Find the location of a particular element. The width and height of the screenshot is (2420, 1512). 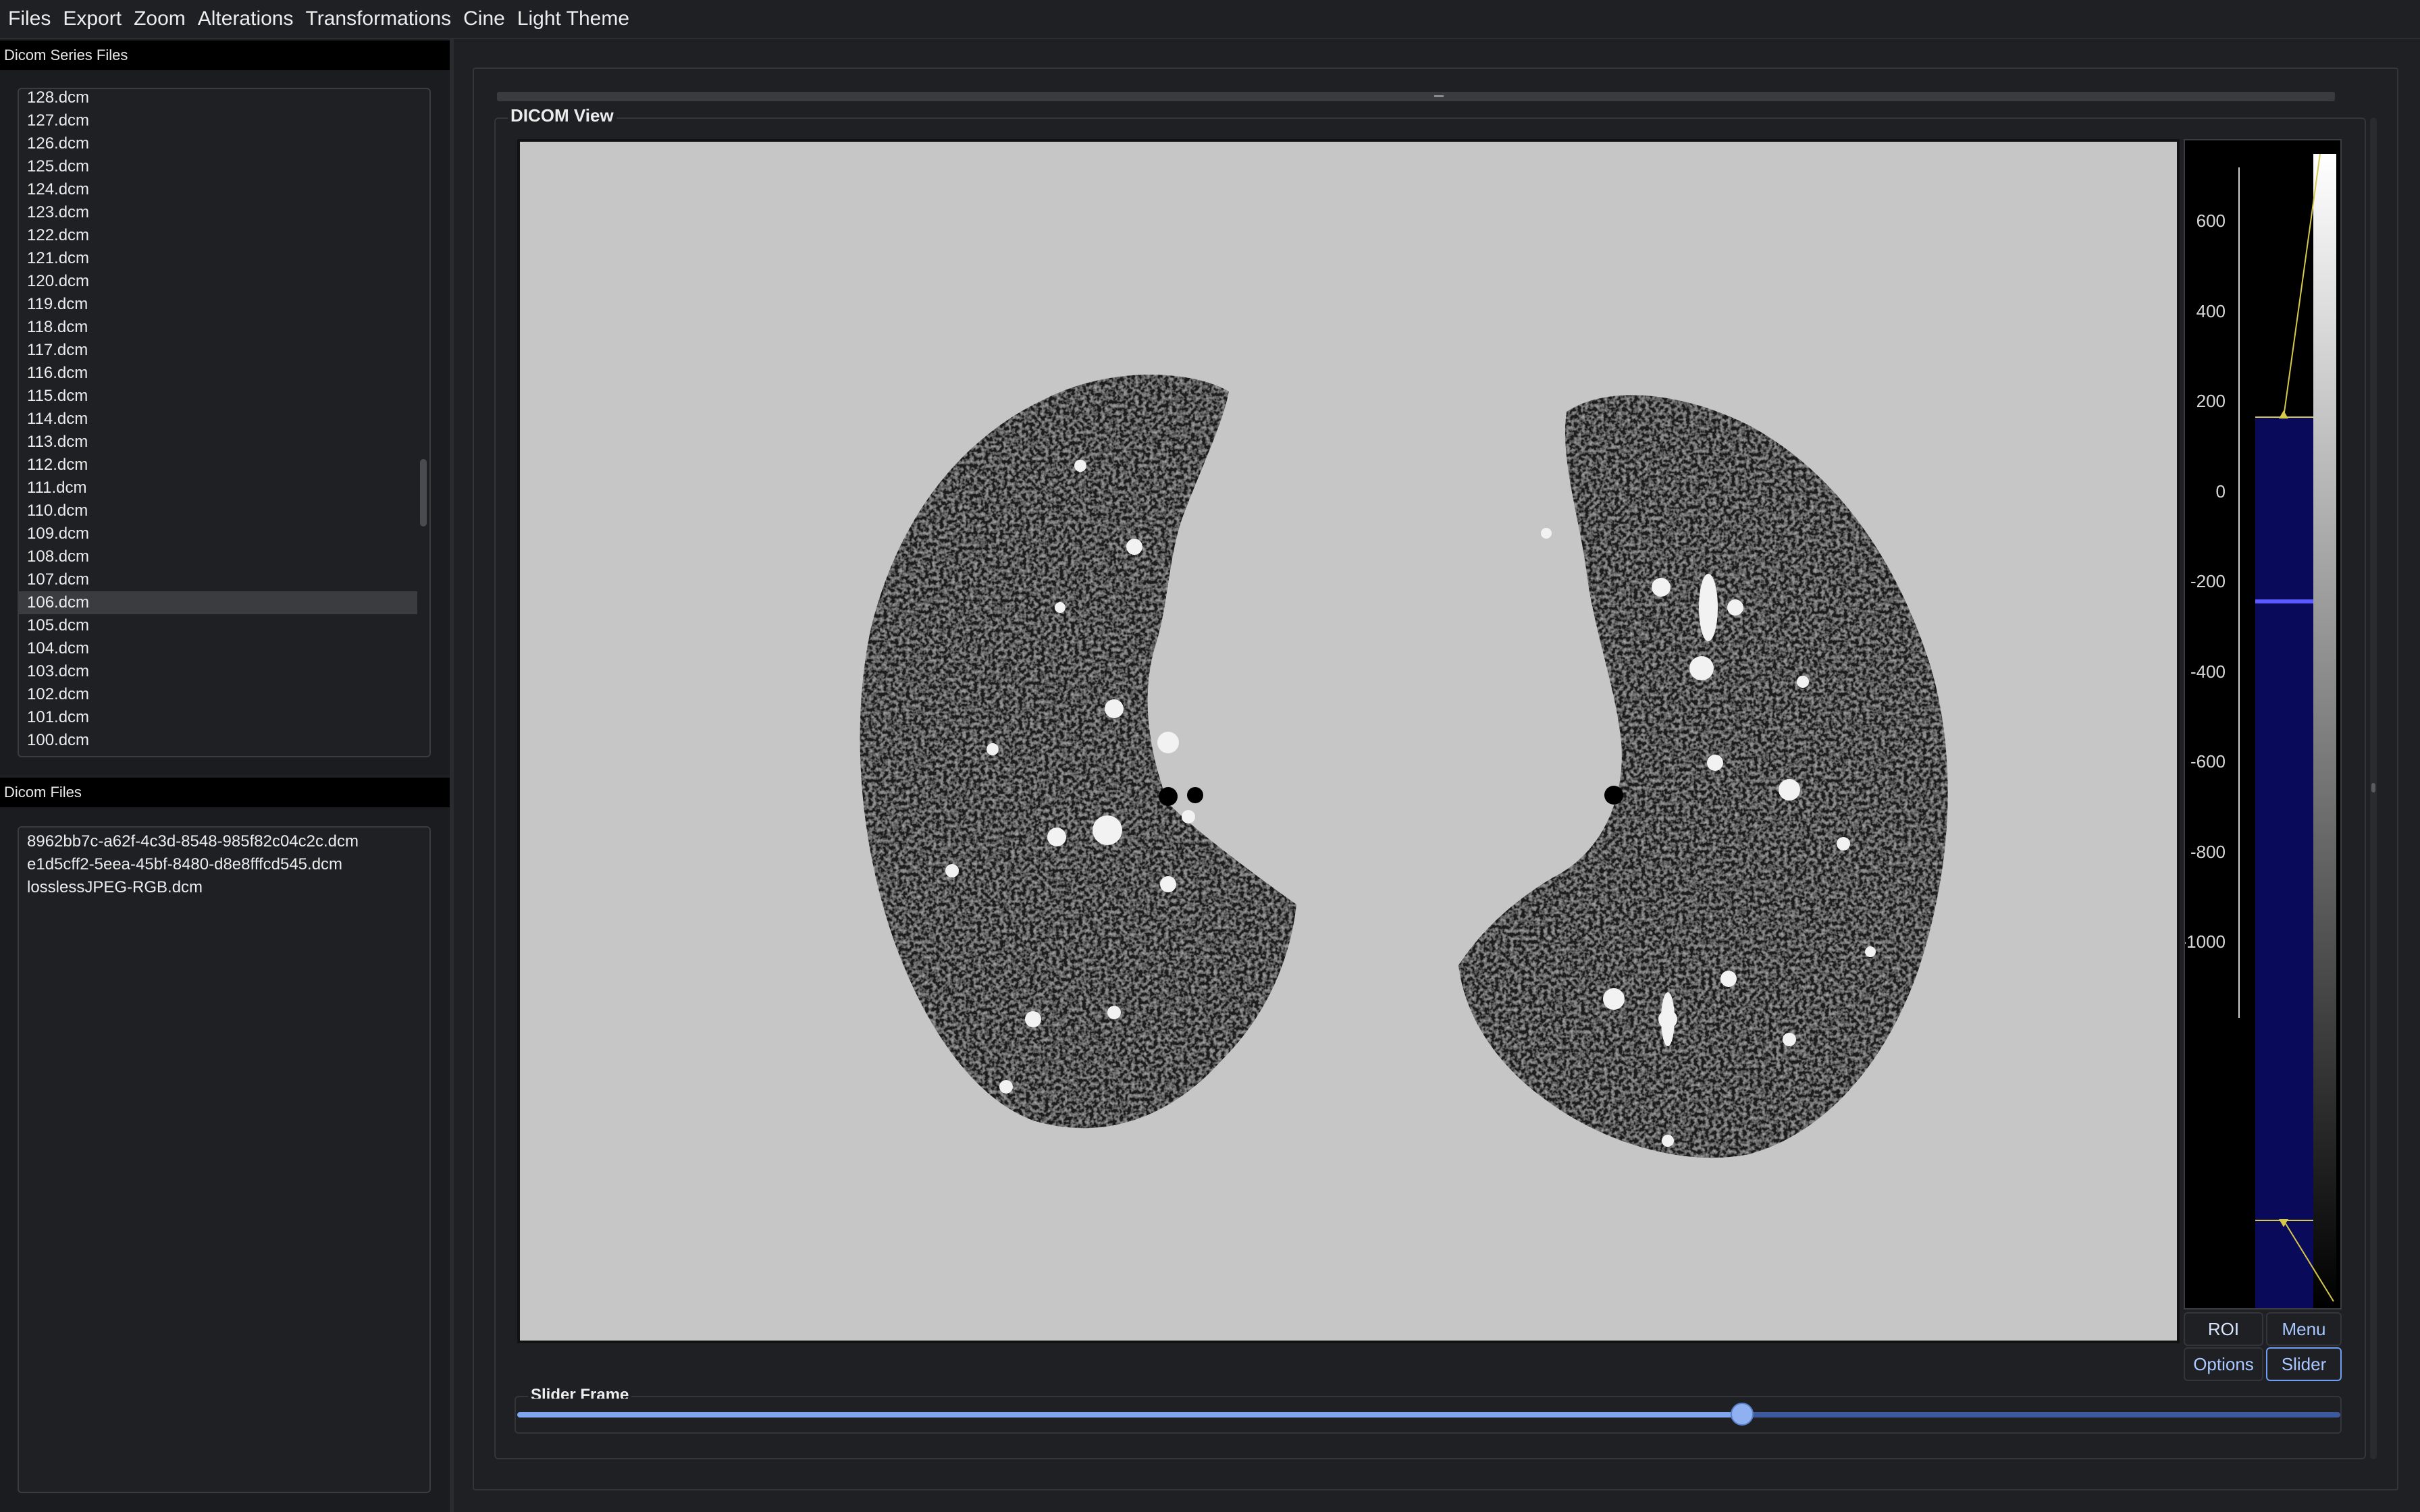

histogram-axis-label: 400 is located at coordinates (2211, 310).